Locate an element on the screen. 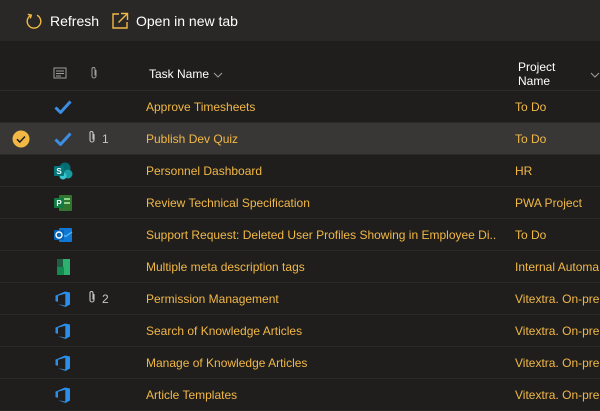 The height and width of the screenshot is (411, 600). row-selected-checkmark-icon is located at coordinates (21, 138).